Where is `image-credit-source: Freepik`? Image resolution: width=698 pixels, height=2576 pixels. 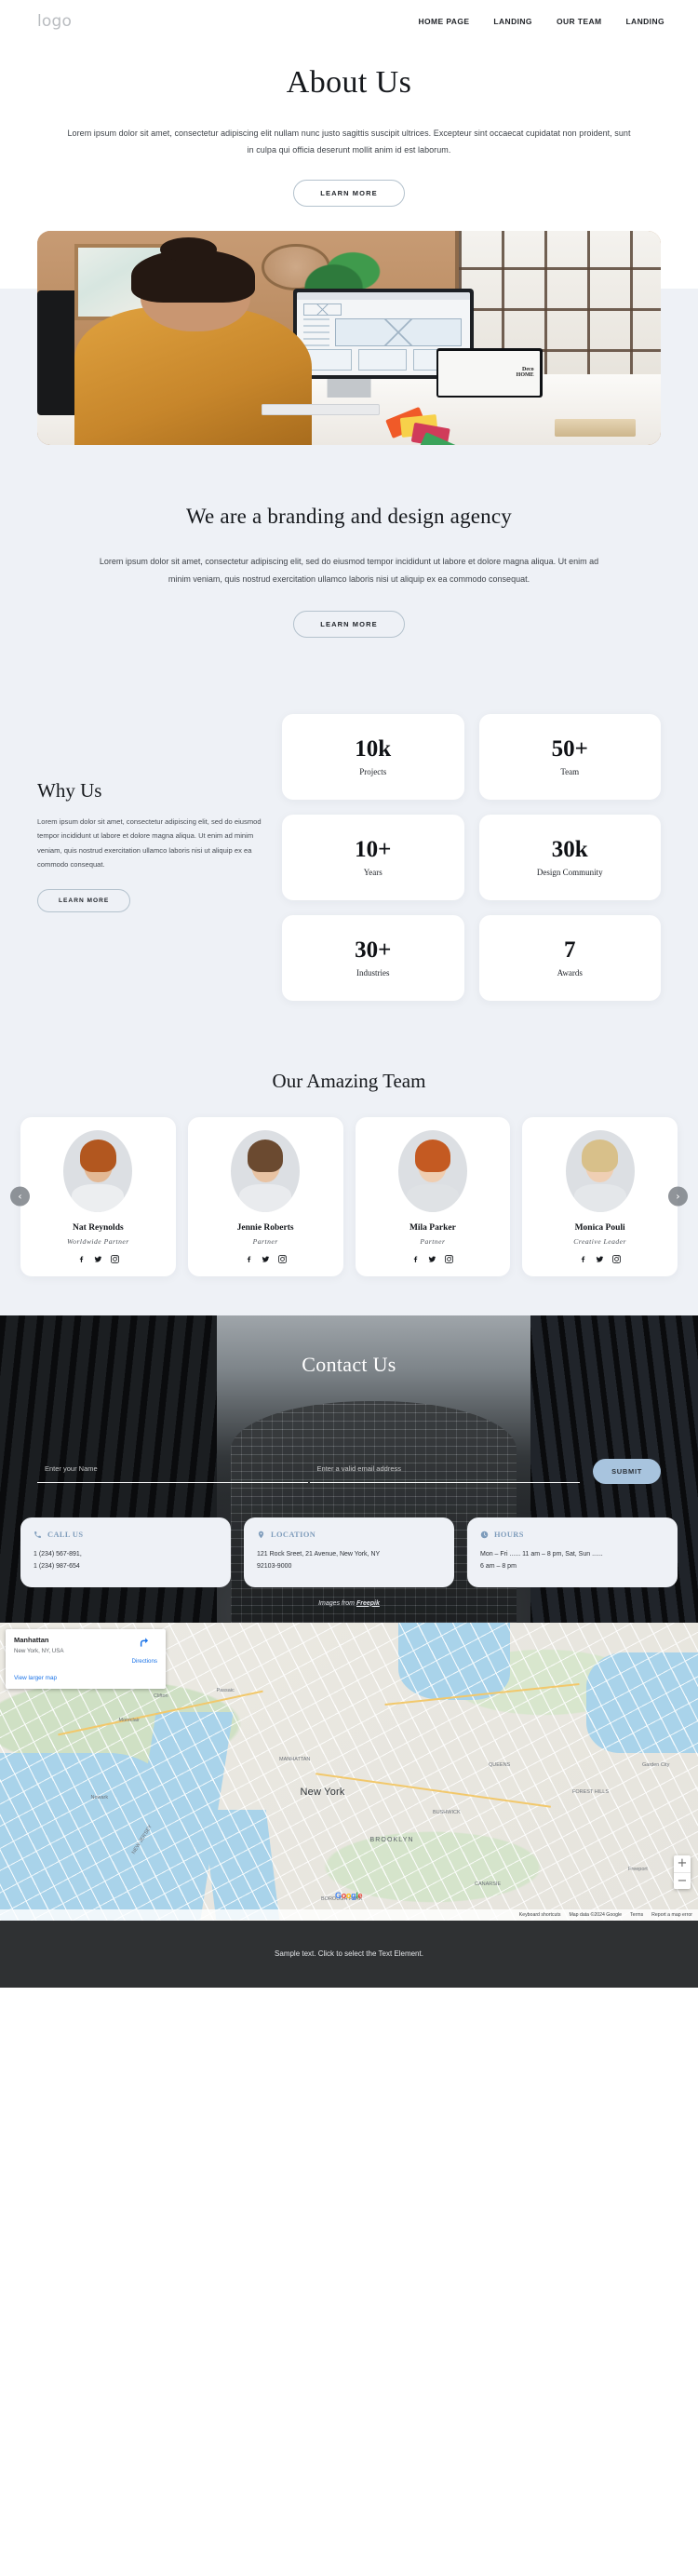
image-credit-source: Freepik is located at coordinates (368, 1603).